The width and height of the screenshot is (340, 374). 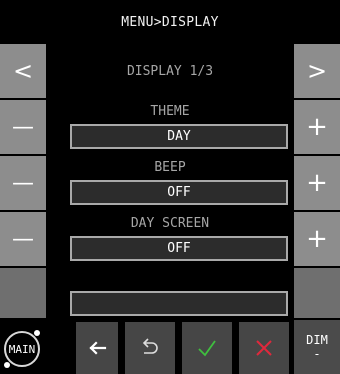 I want to click on beep-label: BEEP, so click(x=170, y=167).